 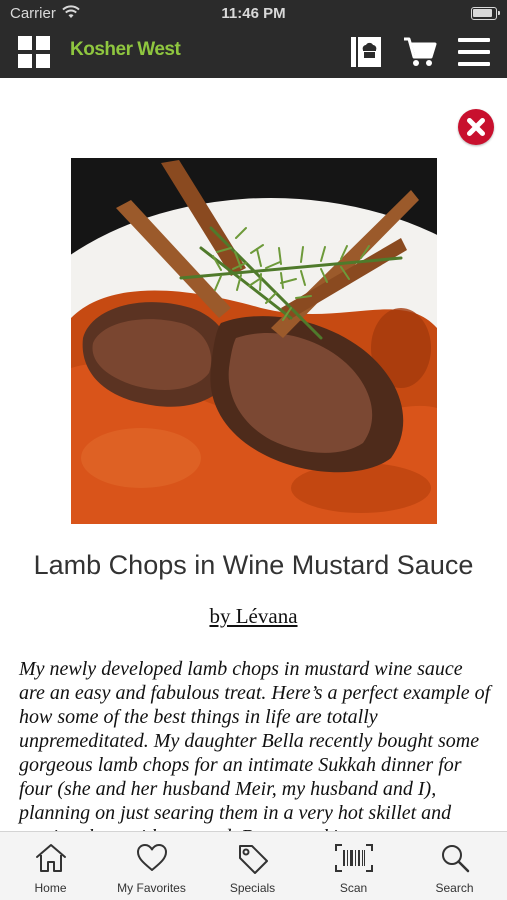 I want to click on battery-icon, so click(x=485, y=13).